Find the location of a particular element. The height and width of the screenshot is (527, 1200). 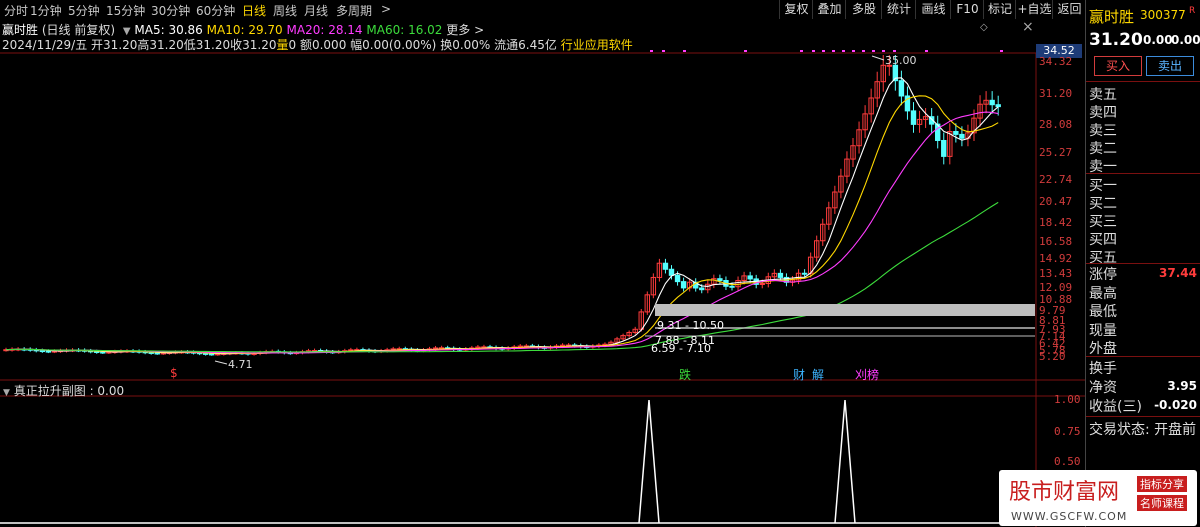

indicator-tick: 1.00 is located at coordinates (1067, 399).